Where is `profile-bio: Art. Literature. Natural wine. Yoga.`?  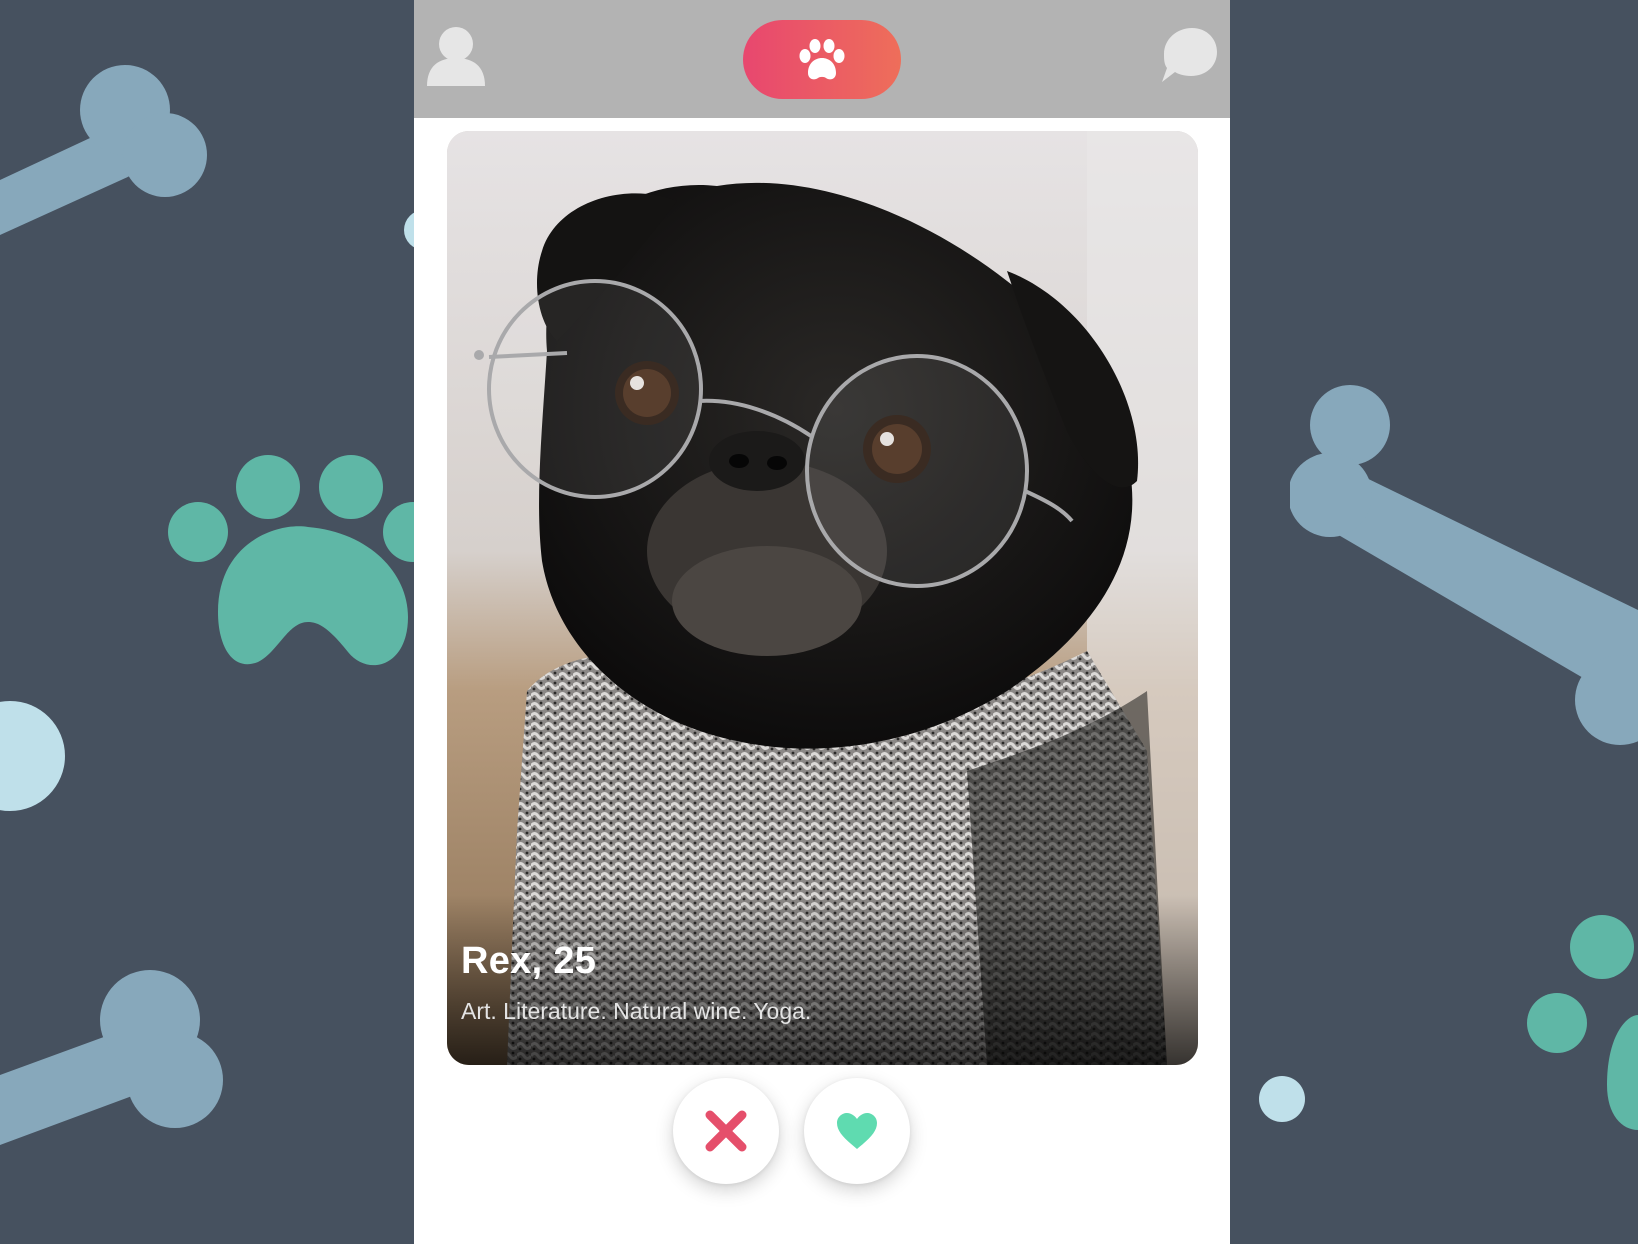 profile-bio: Art. Literature. Natural wine. Yoga. is located at coordinates (636, 1011).